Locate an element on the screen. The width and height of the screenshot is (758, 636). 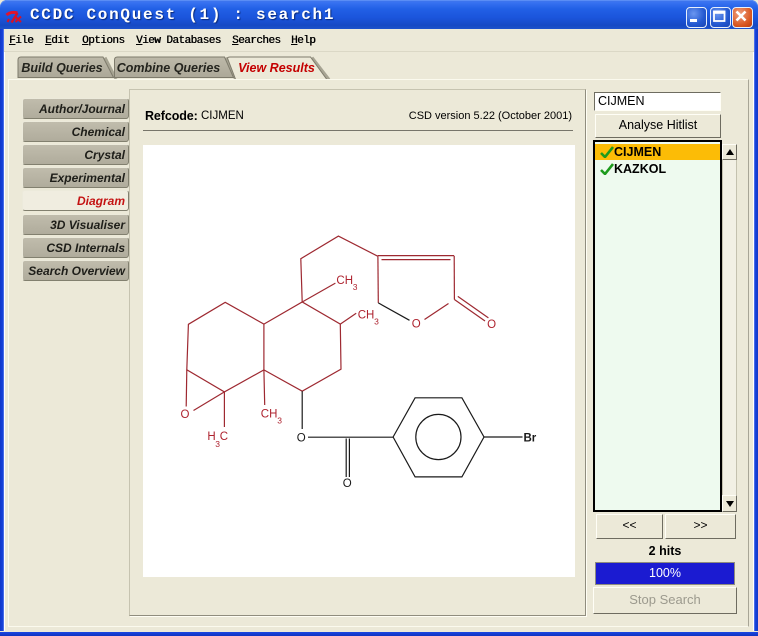
svg-text: Br is located at coordinates (530, 438).